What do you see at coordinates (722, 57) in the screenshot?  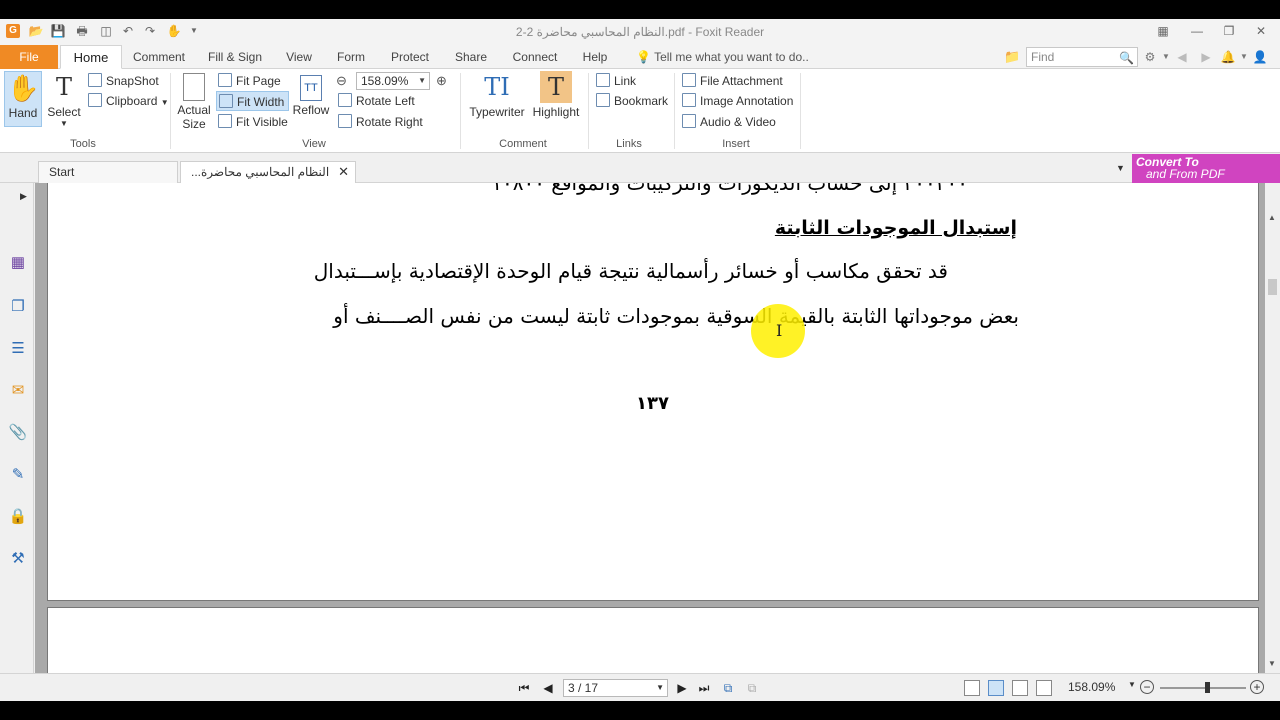 I see `tell-me-search: 💡 Tell me what you want to do..` at bounding box center [722, 57].